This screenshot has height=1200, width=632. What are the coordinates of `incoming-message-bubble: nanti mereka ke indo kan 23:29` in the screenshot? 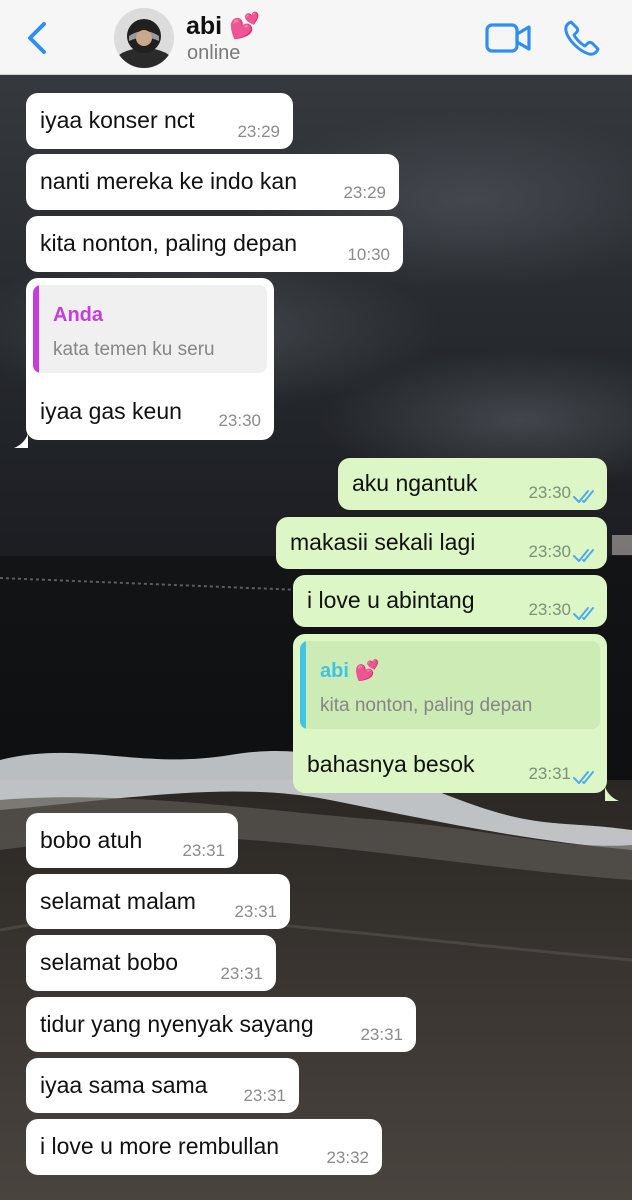 It's located at (212, 182).